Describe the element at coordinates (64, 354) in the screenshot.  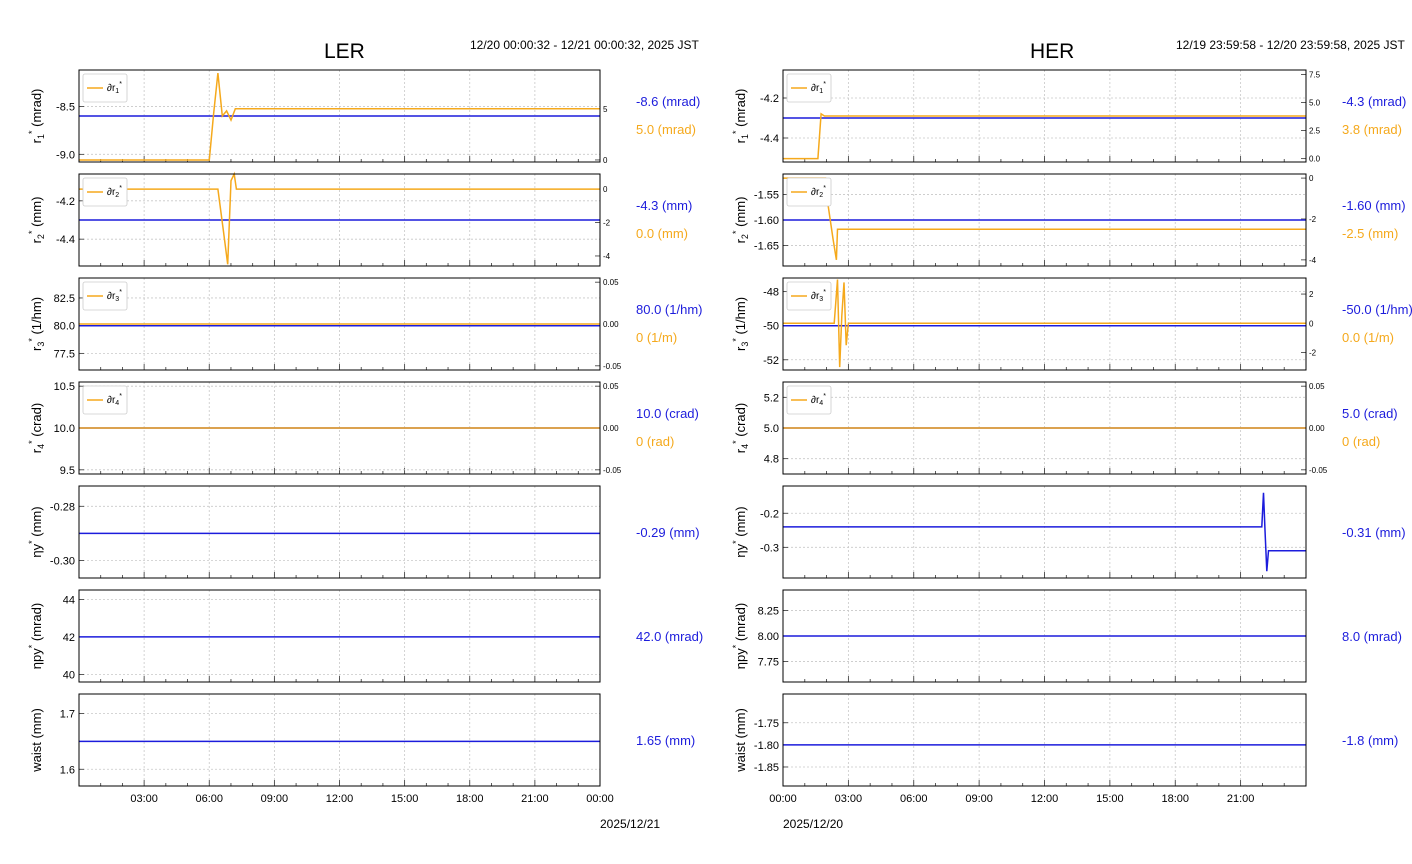
I see `y-tick-label: 77.5` at that location.